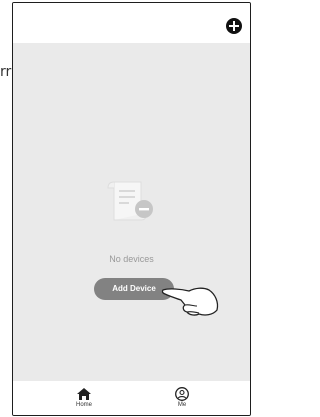 The image size is (320, 417). I want to click on empty-message: No devices, so click(131, 259).